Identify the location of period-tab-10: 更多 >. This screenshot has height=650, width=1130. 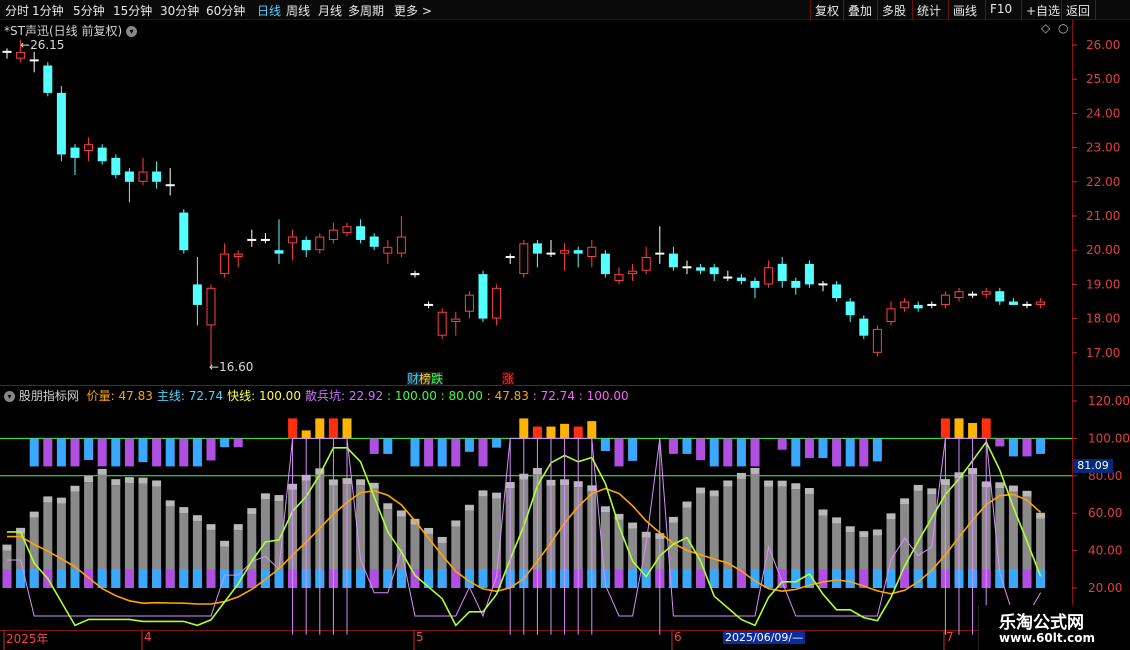
(413, 10).